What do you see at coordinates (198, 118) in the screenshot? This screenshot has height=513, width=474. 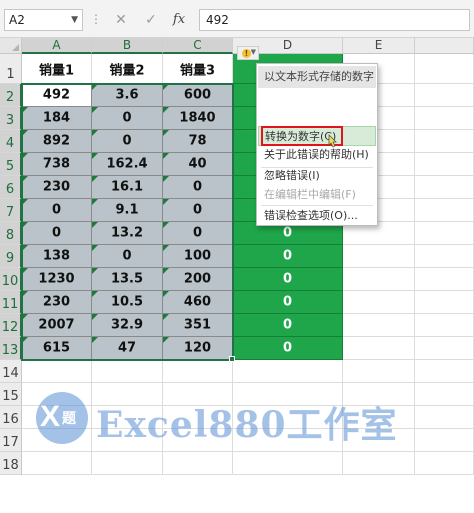 I see `data-cell: 1840` at bounding box center [198, 118].